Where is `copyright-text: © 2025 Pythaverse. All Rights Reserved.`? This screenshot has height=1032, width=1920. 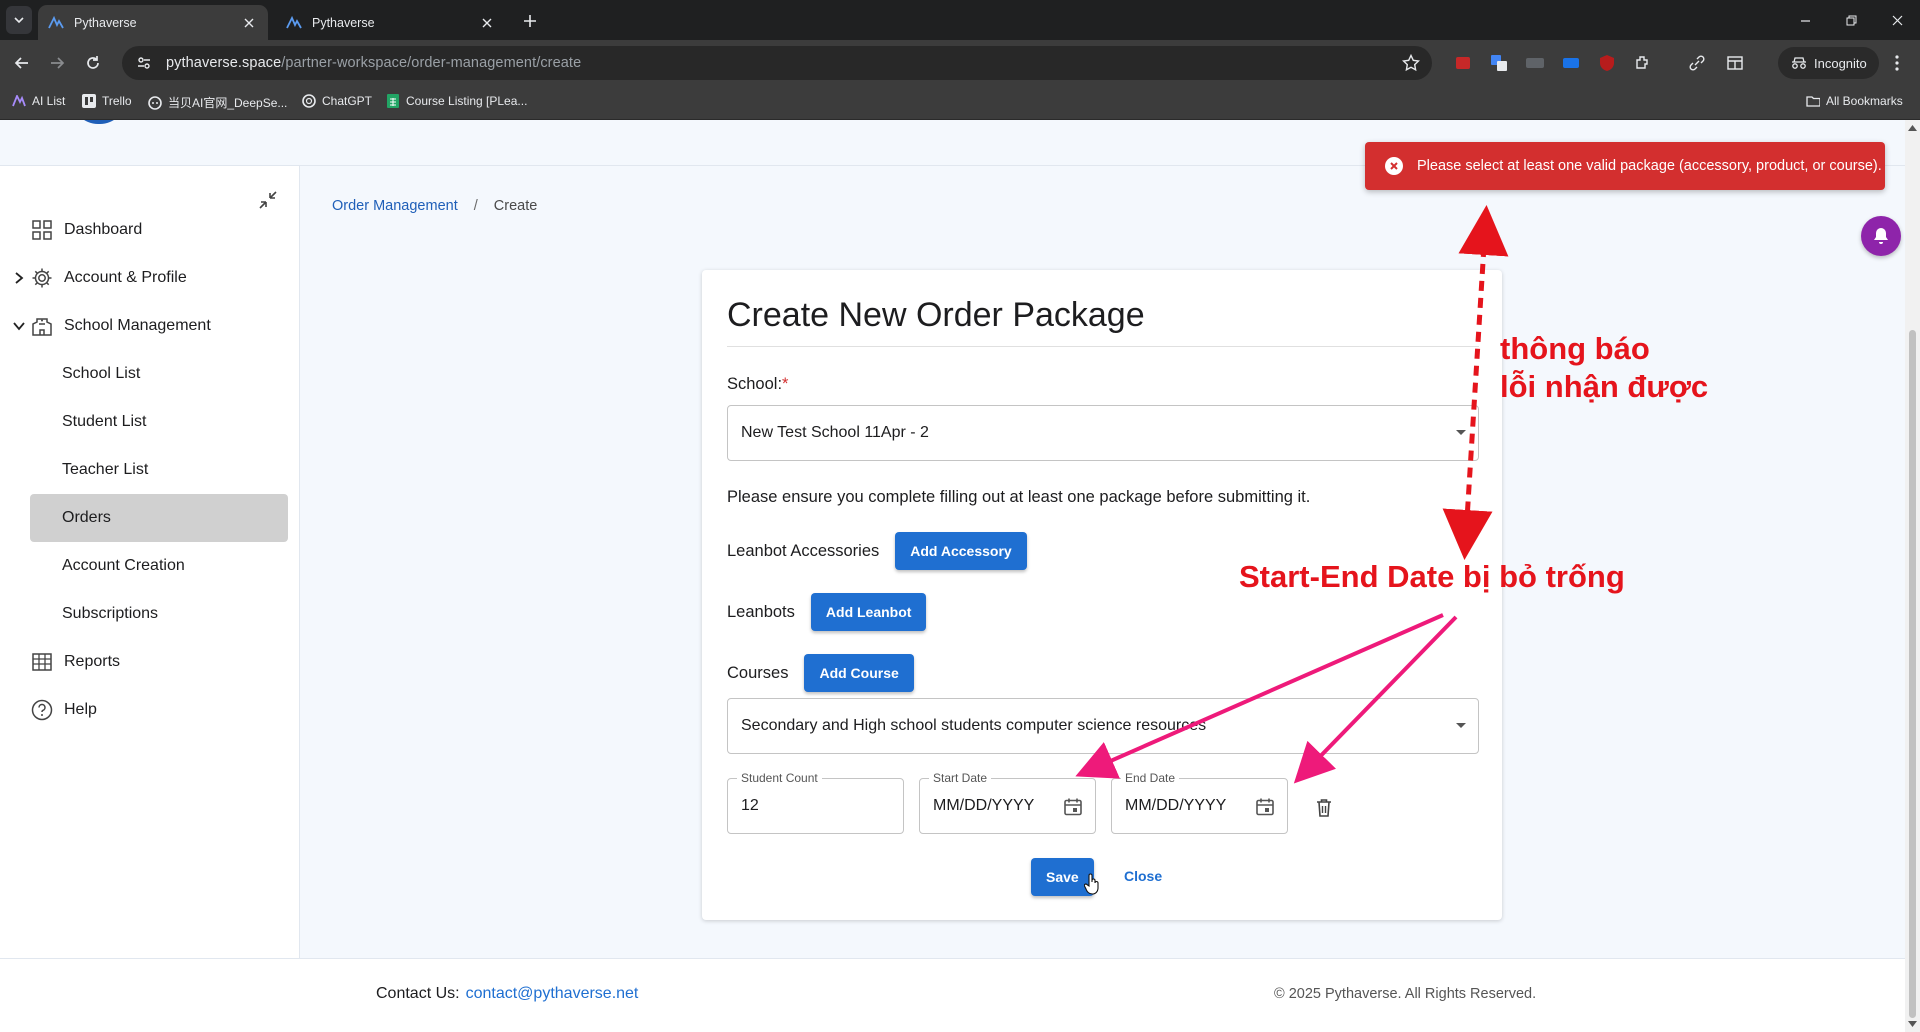
copyright-text: © 2025 Pythaverse. All Rights Reserved. is located at coordinates (1405, 994).